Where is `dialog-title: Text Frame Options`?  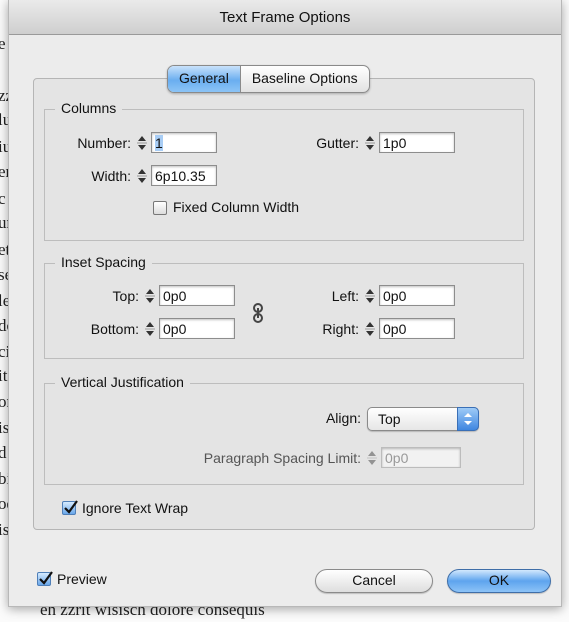 dialog-title: Text Frame Options is located at coordinates (285, 17).